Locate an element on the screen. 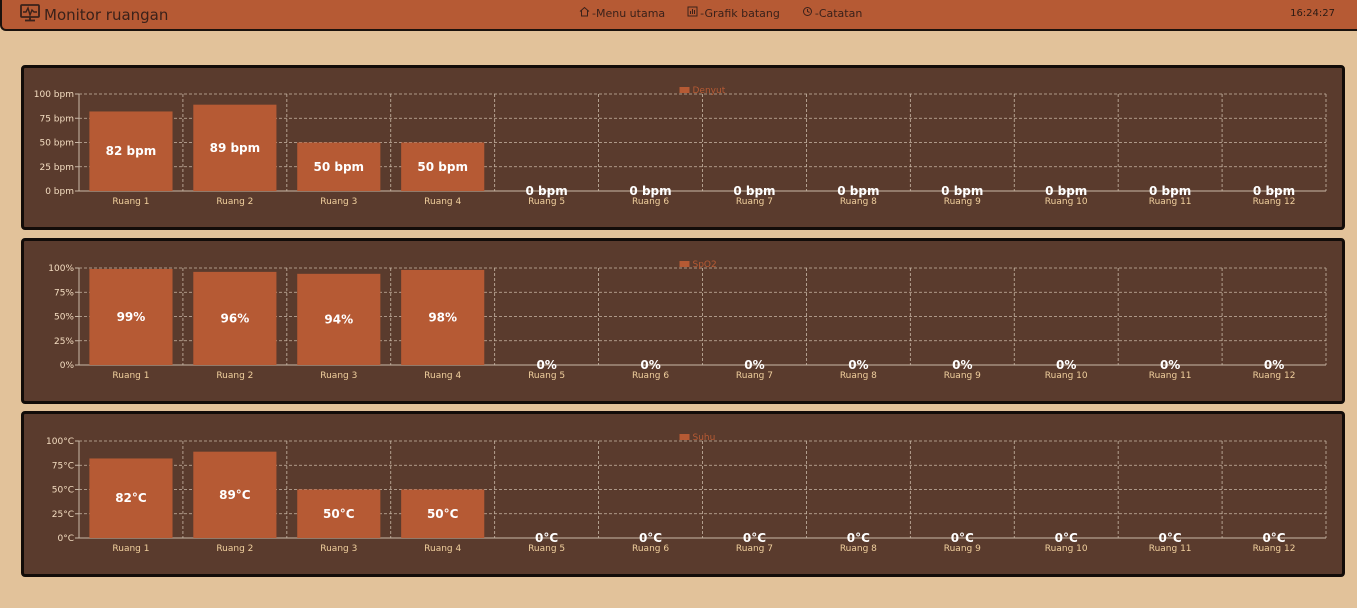  x-tick-label: Ruang 1 is located at coordinates (130, 202).